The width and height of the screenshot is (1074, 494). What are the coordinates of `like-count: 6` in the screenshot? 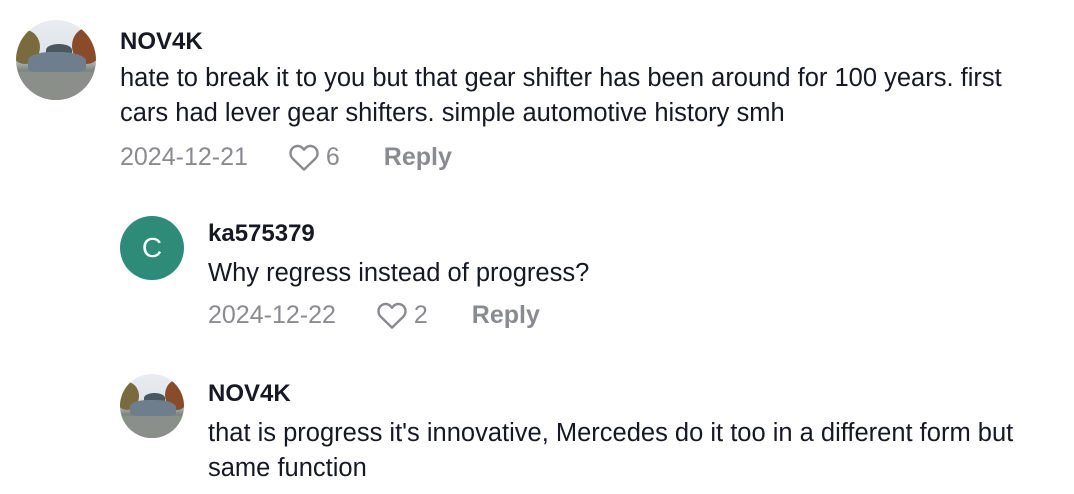 It's located at (332, 156).